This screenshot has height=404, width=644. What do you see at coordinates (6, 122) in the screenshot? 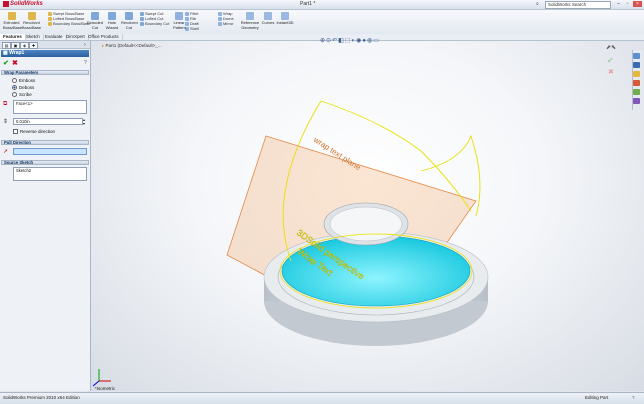
I see `depth-icon: ⇕` at bounding box center [6, 122].